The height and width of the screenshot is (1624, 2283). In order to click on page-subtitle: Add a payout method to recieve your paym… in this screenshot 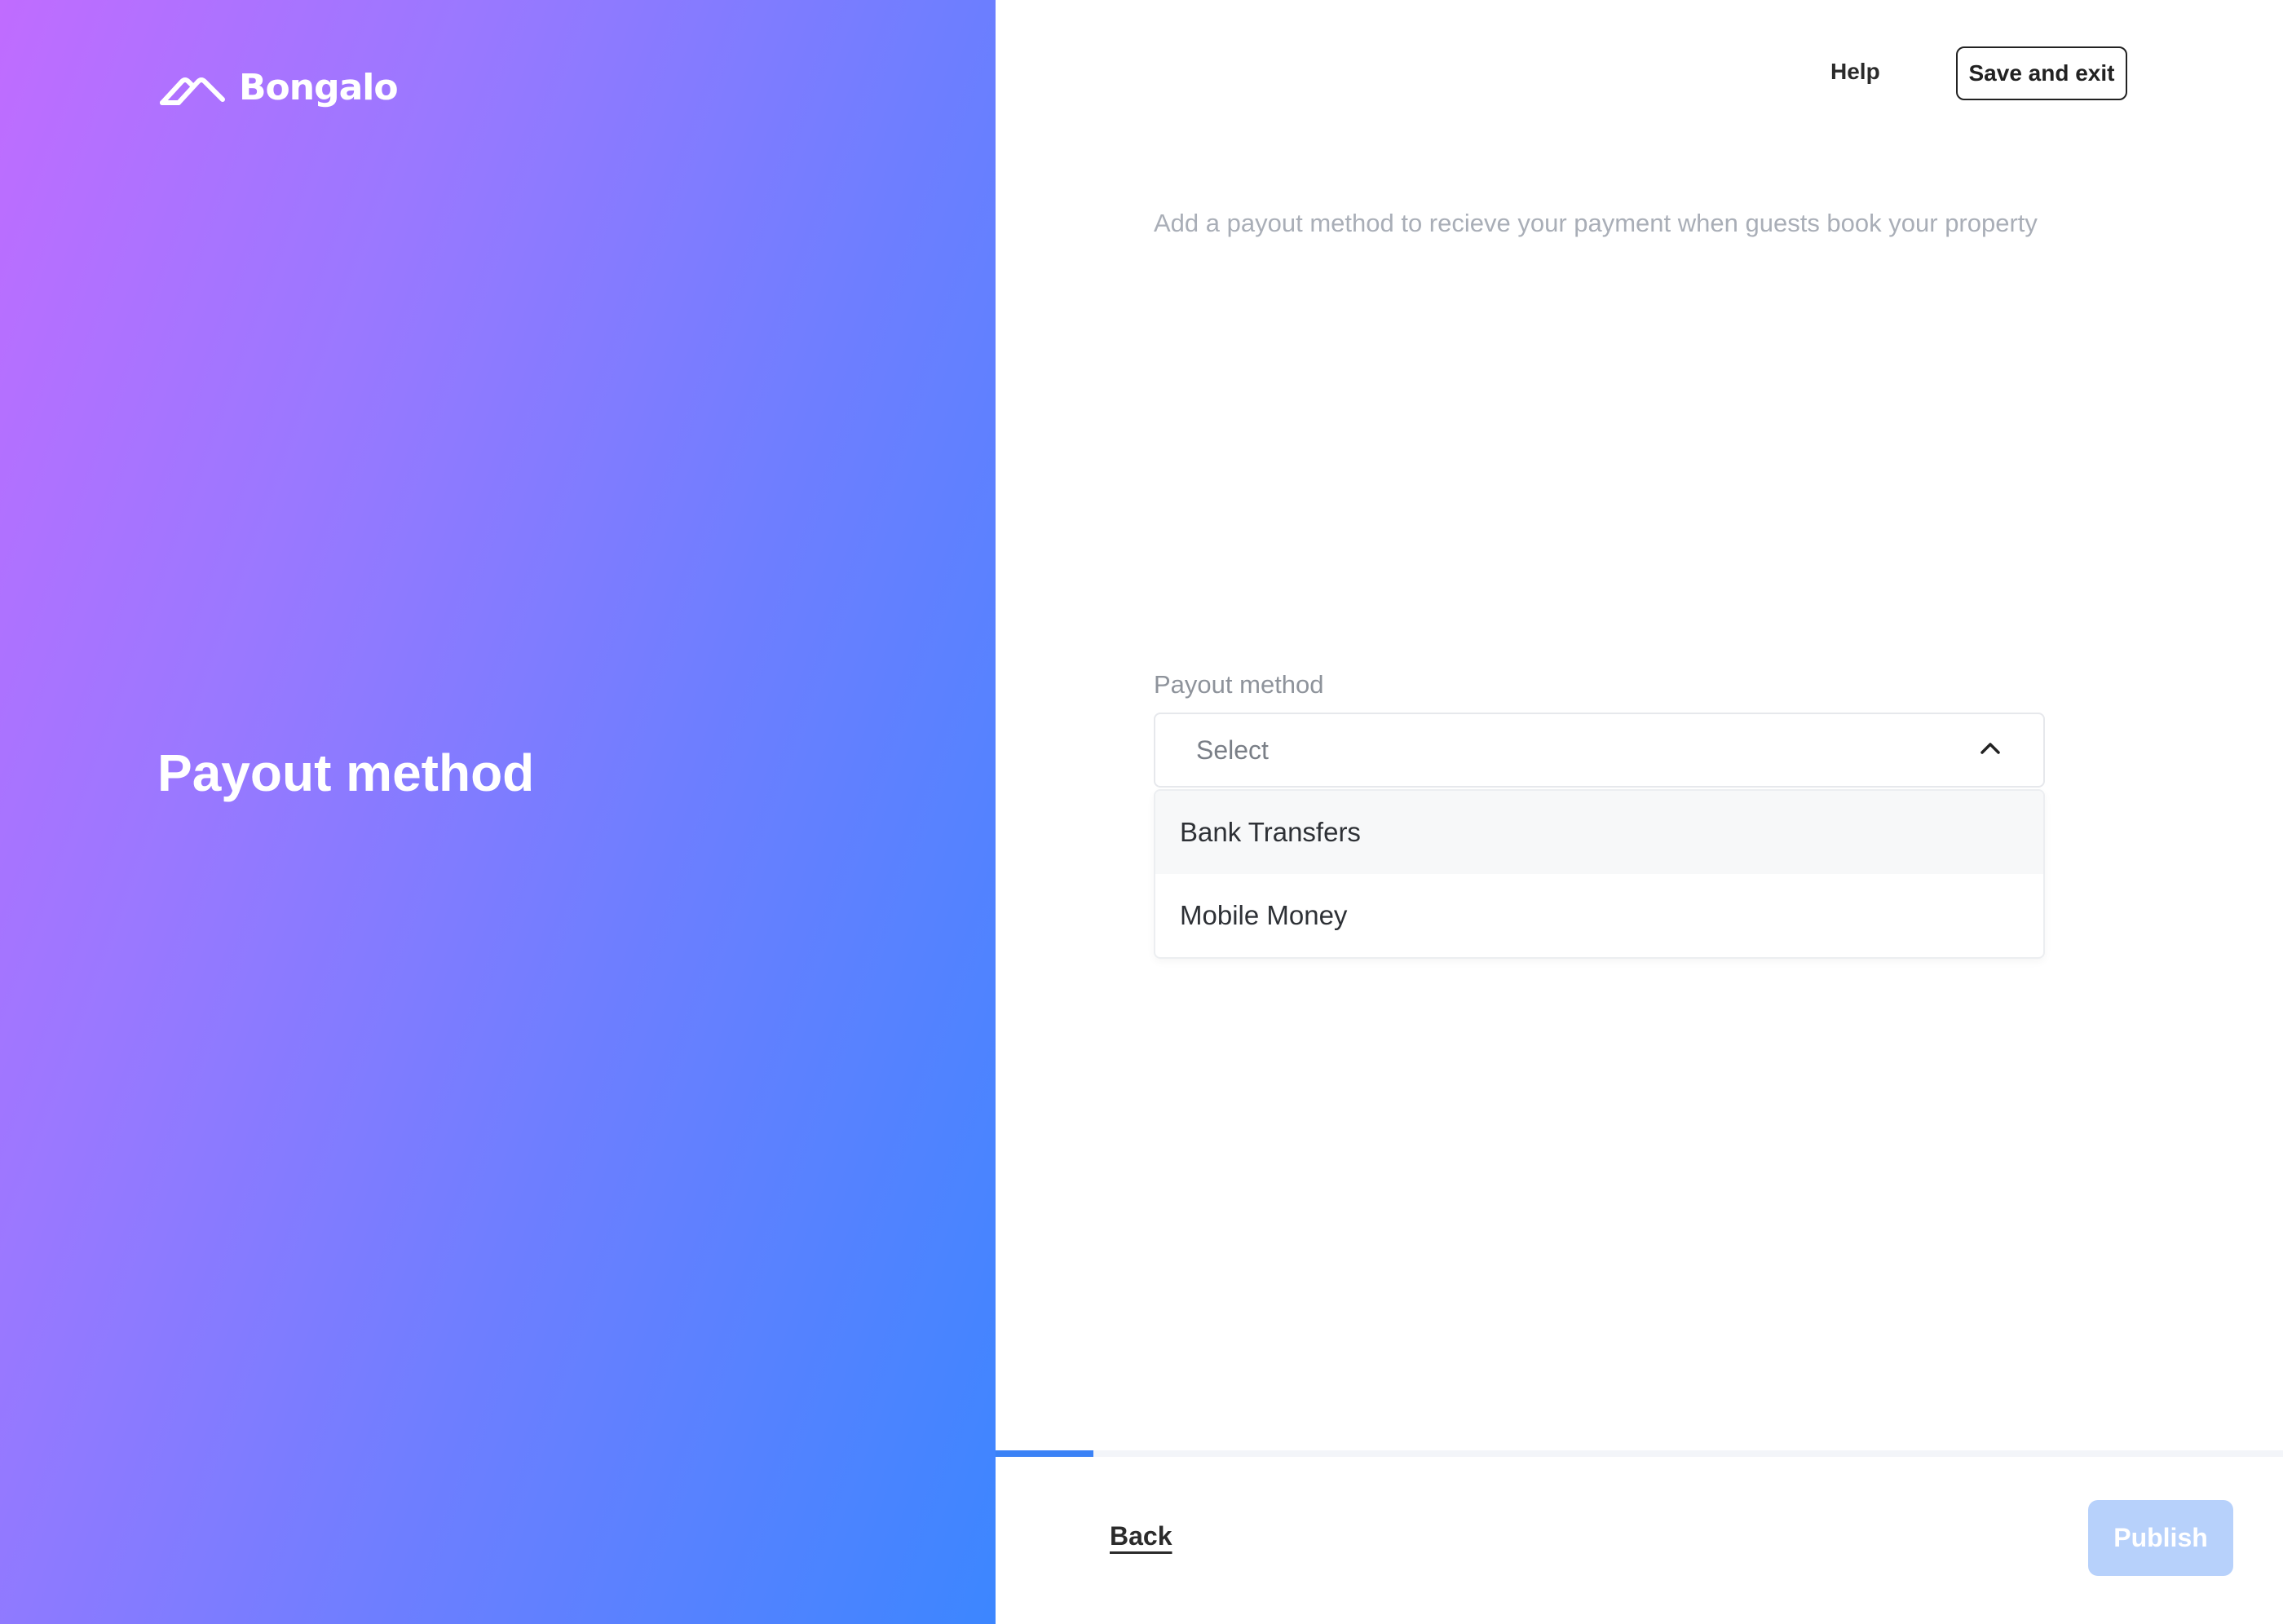, I will do `click(1596, 223)`.